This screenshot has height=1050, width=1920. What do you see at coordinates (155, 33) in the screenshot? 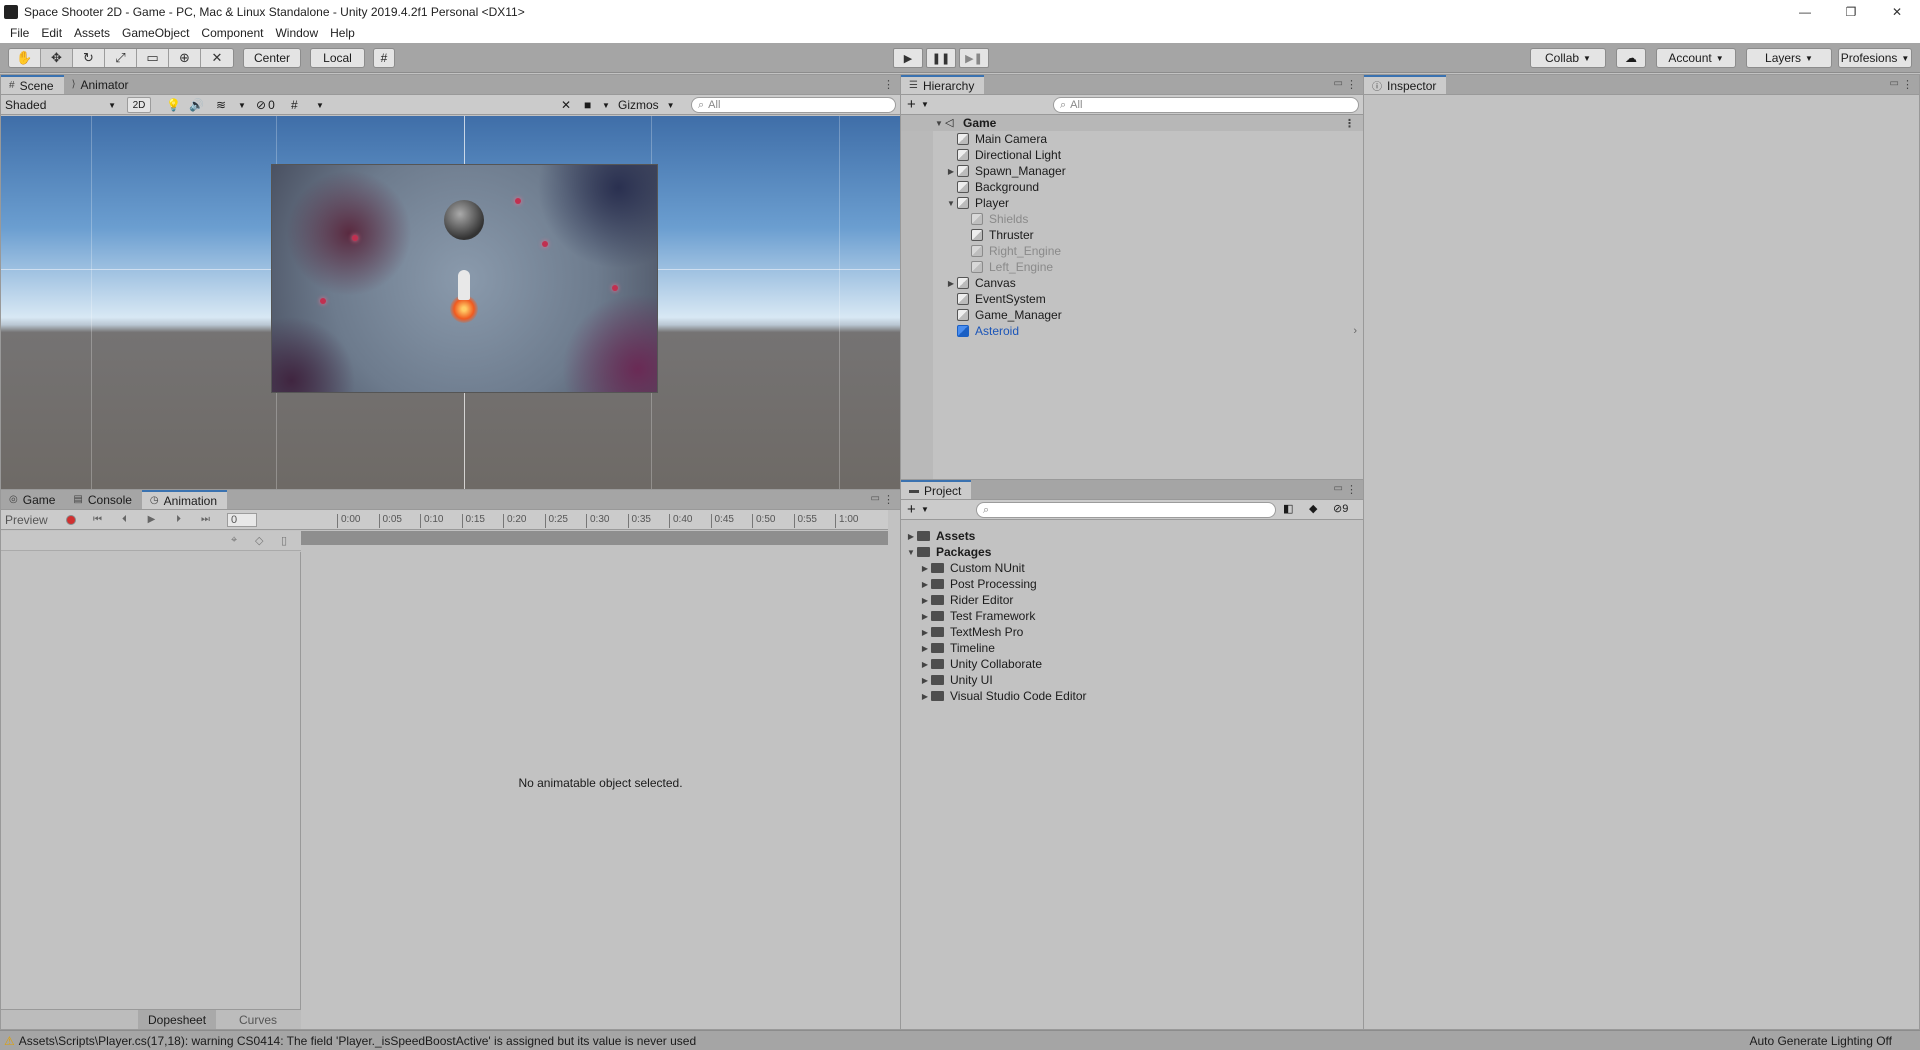
I see `menu-gameobject: GameObject` at bounding box center [155, 33].